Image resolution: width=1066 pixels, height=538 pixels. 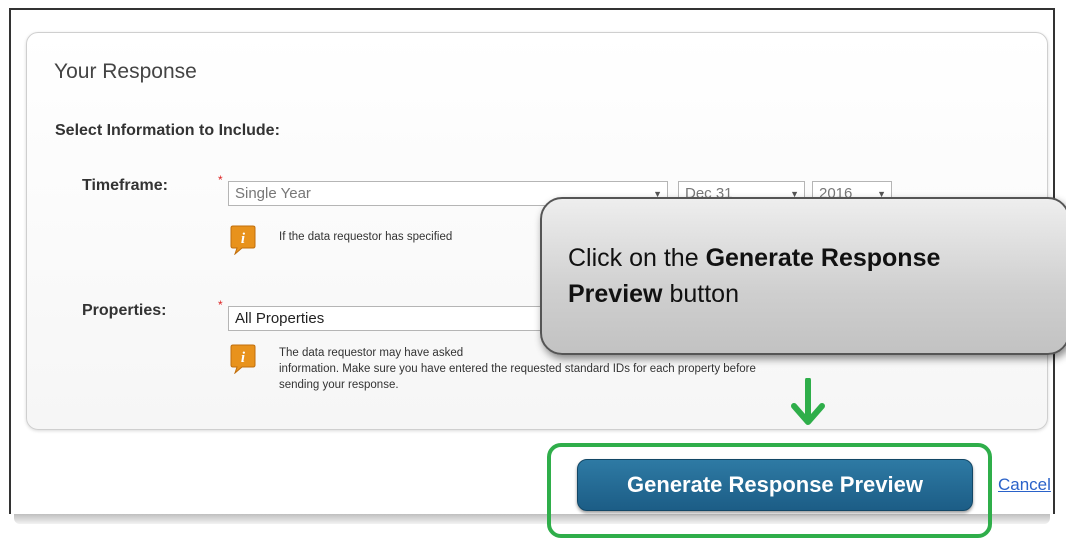 I want to click on callout-text-plain-1: Click on the, so click(x=637, y=258).